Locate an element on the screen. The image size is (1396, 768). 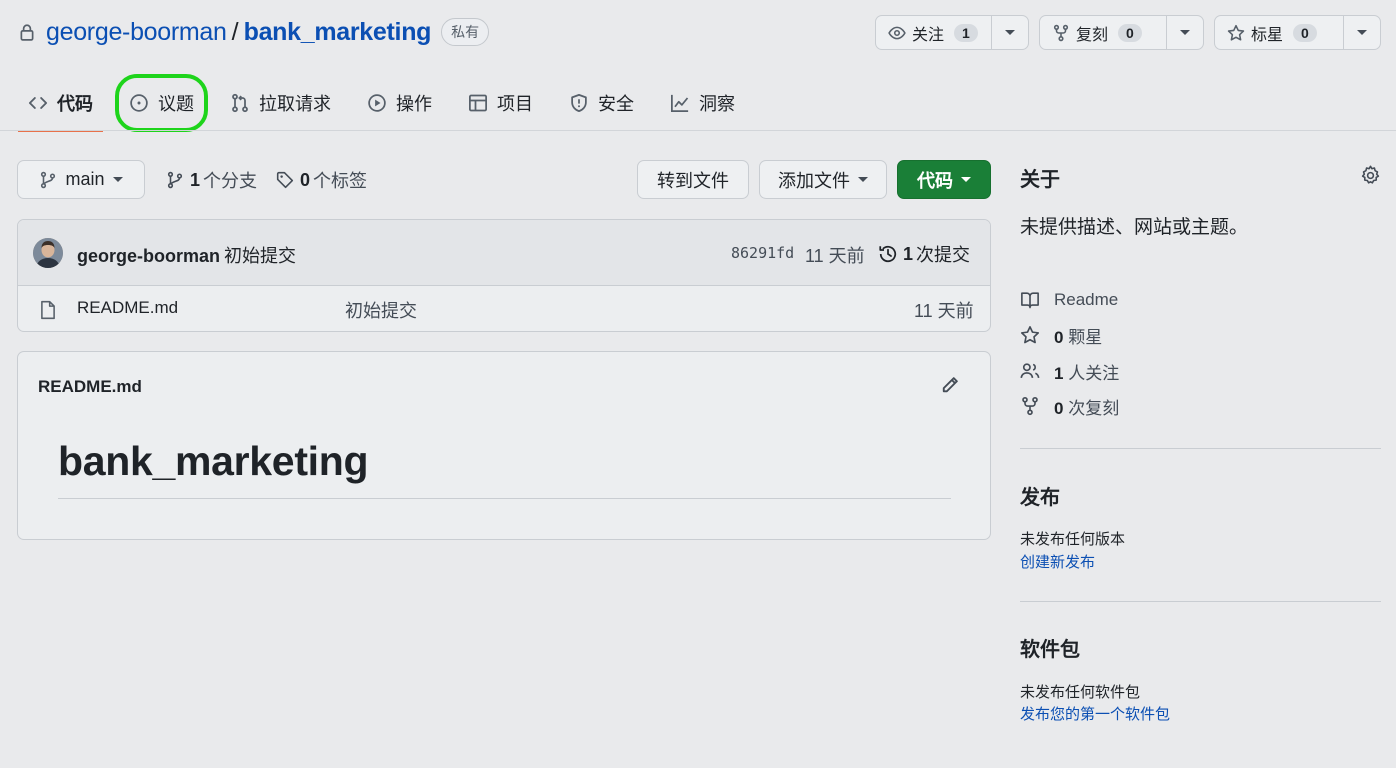
commit-history-link: 1 次提交 is located at coordinates (924, 254).